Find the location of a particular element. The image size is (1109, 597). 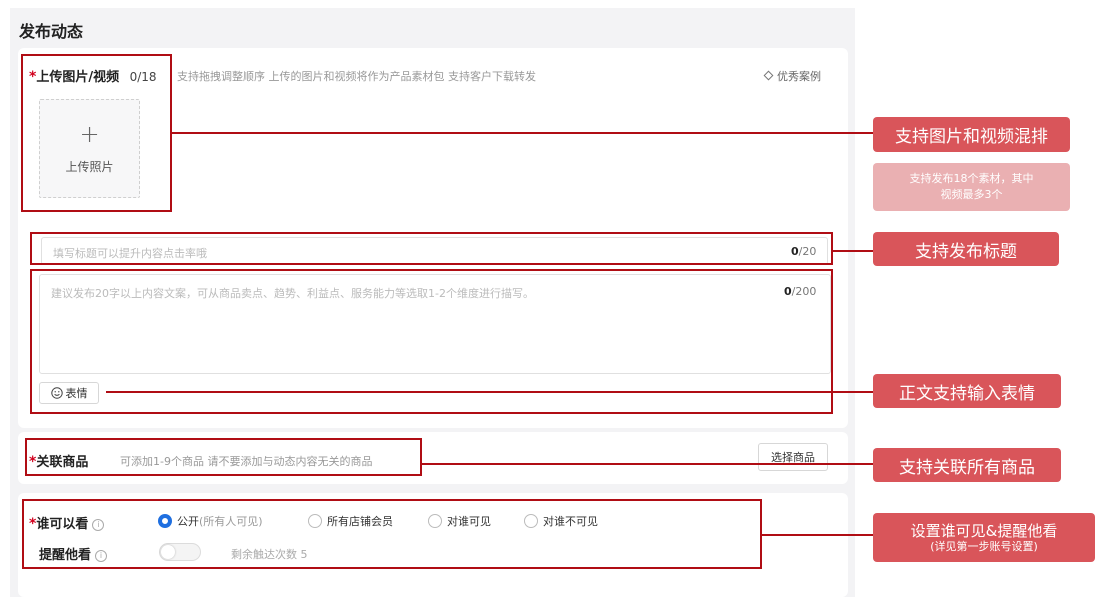

media-hint: 支持拖拽调整顺序 上传的图片和视频将作为产品素材包 支持客户下载转发 is located at coordinates (356, 76).